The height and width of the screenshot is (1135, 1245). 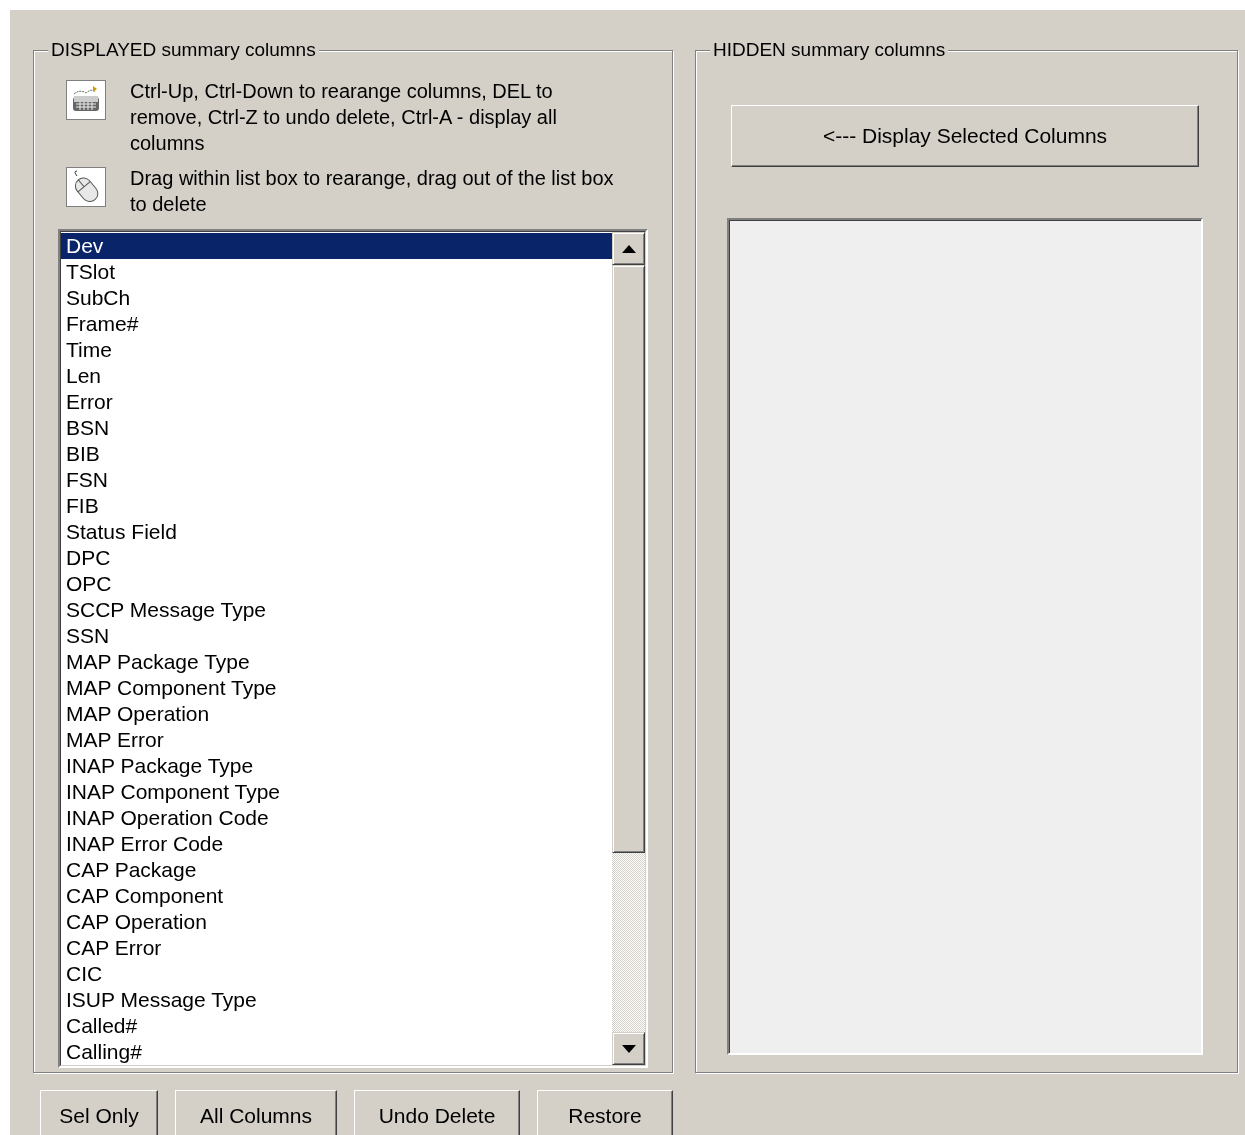 I want to click on push-button: <--- Display Selected Columns, so click(x=965, y=136).